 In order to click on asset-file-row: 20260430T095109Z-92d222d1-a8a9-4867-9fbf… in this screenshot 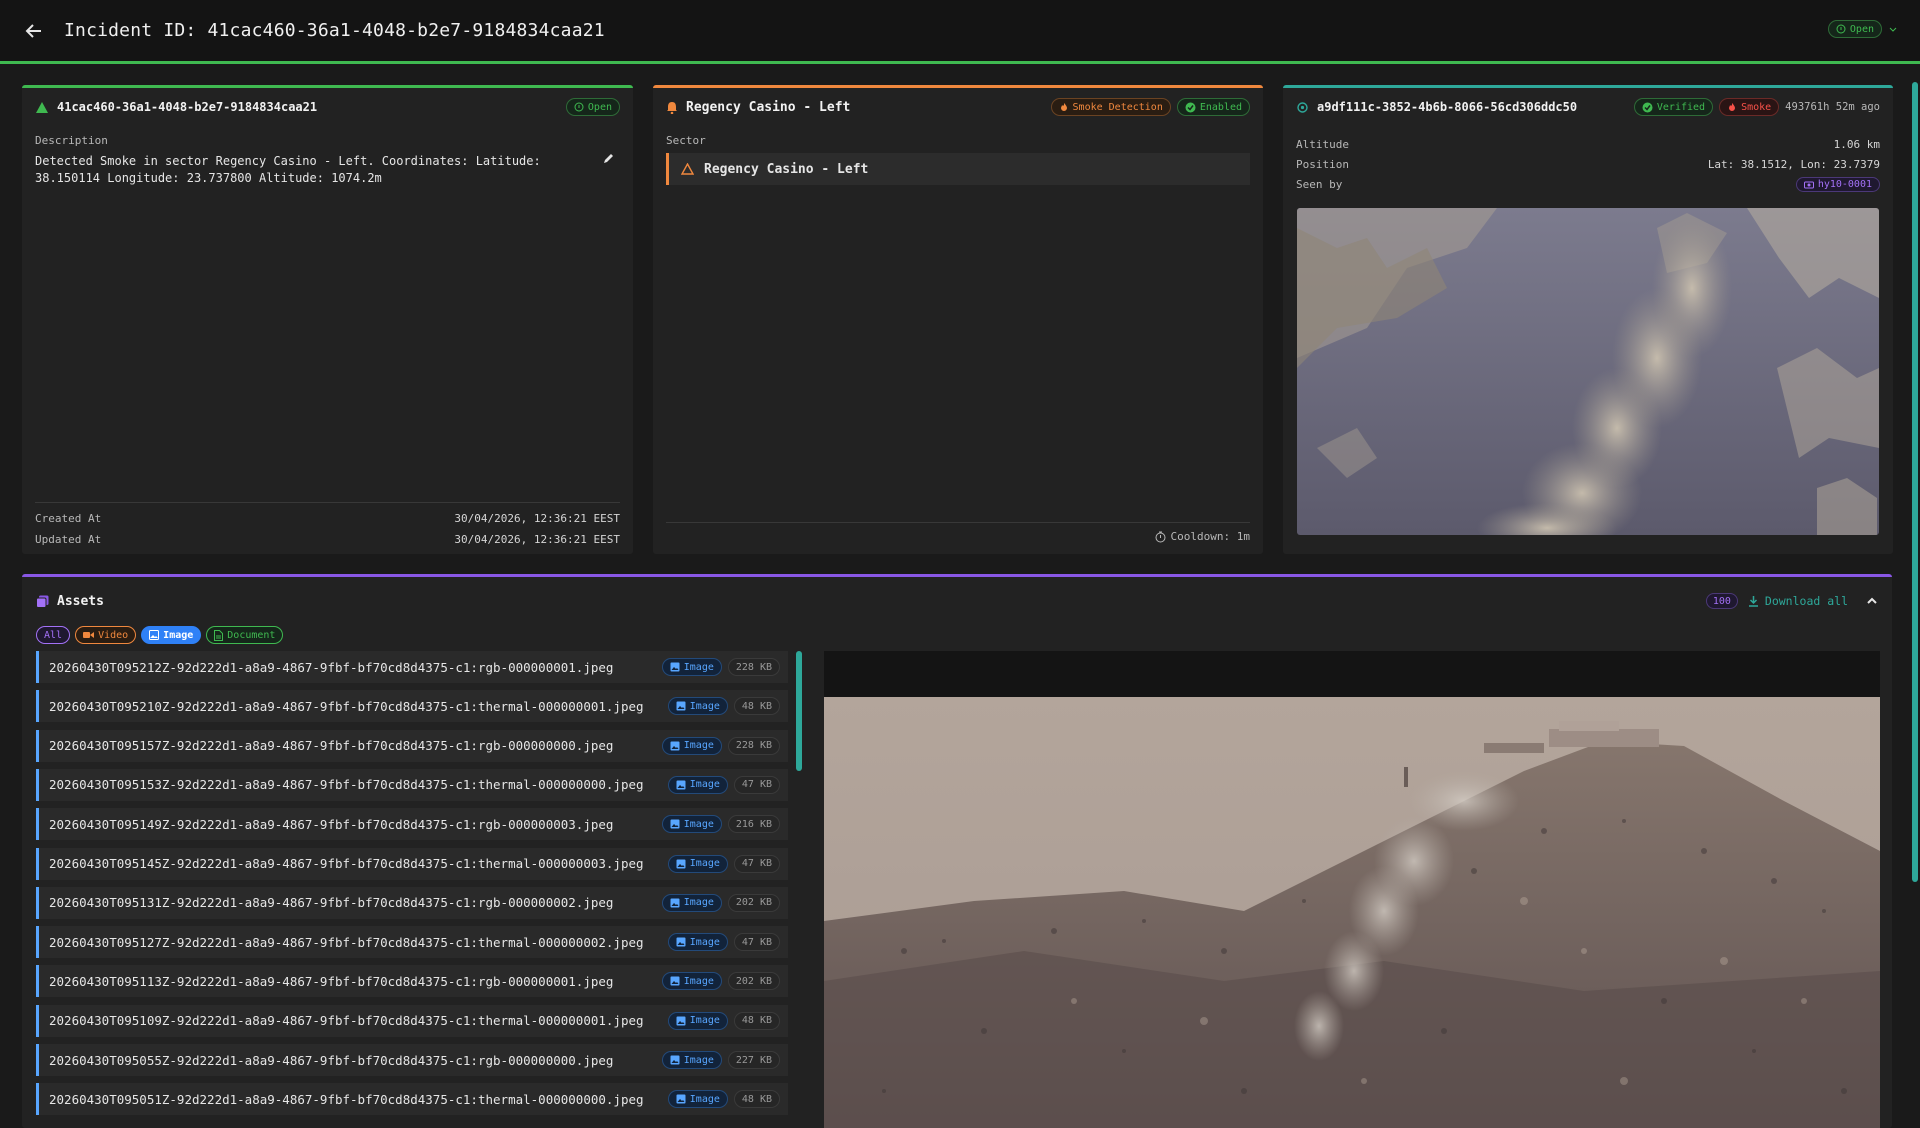, I will do `click(412, 1020)`.